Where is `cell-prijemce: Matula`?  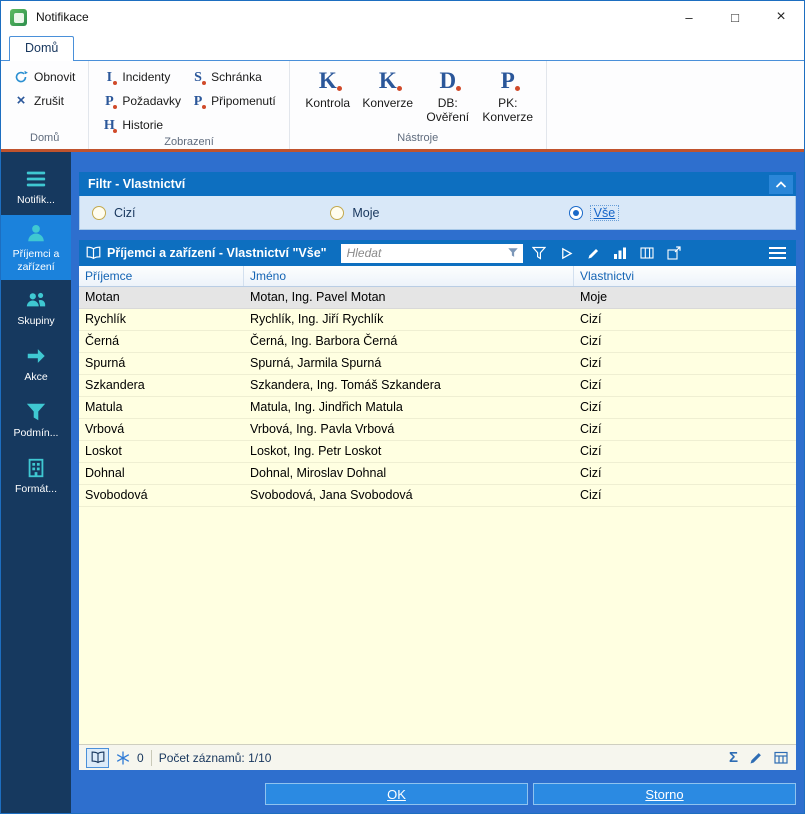 cell-prijemce: Matula is located at coordinates (104, 407).